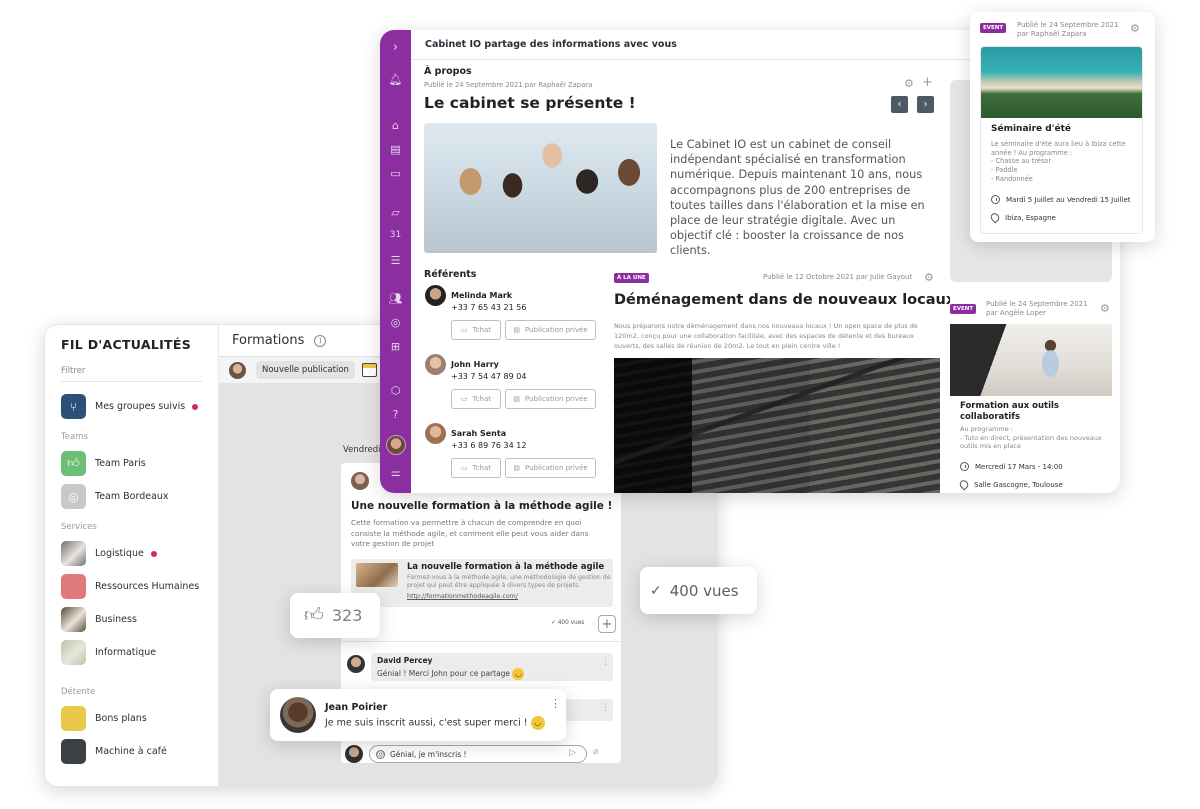 The image size is (1200, 809). I want to click on next-button: ›, so click(925, 104).